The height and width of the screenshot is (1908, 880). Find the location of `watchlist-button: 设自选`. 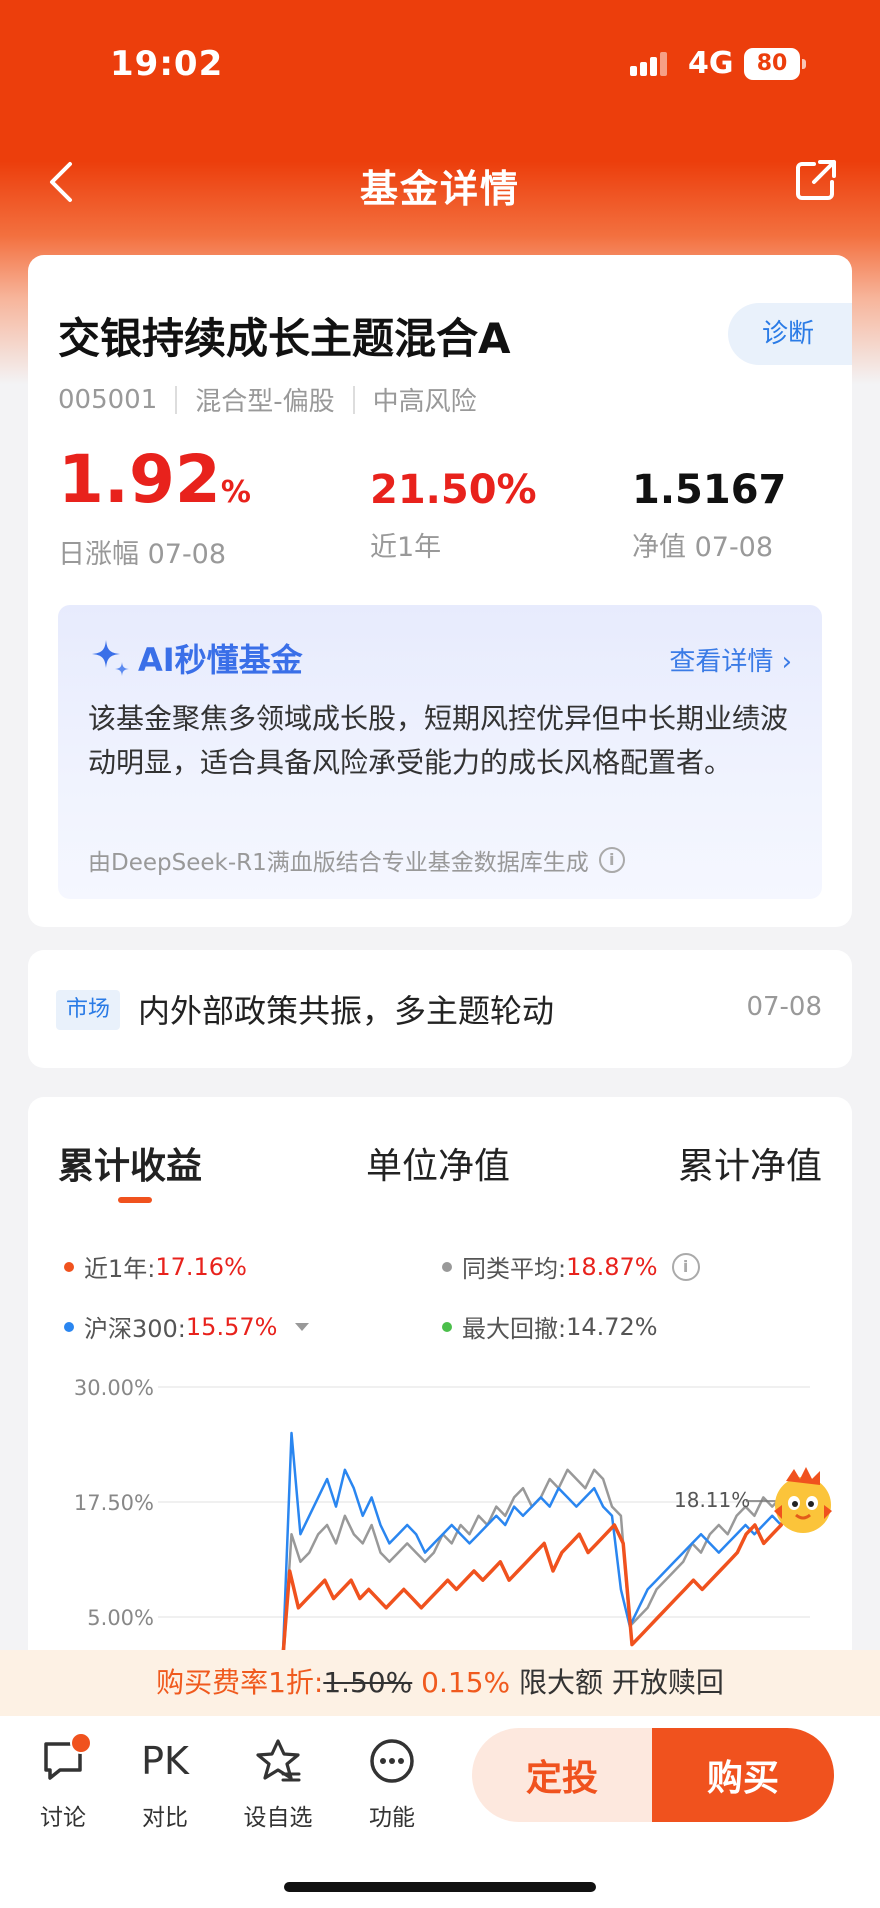

watchlist-button: 设自选 is located at coordinates (278, 1783).